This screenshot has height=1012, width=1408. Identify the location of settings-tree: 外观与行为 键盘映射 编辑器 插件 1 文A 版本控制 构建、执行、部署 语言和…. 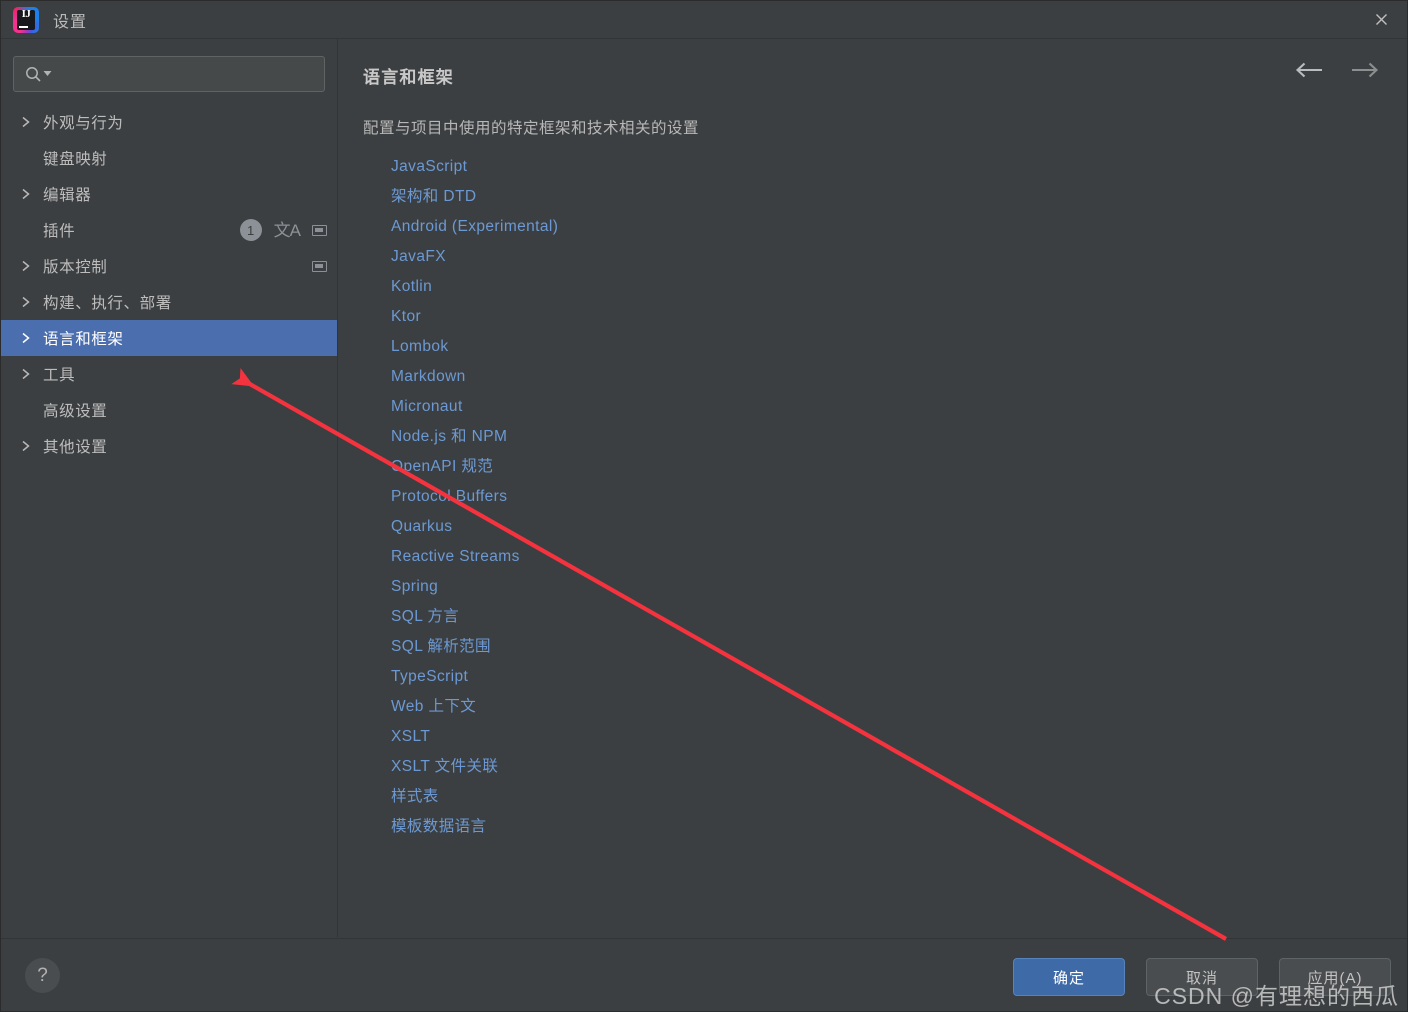
(169, 284).